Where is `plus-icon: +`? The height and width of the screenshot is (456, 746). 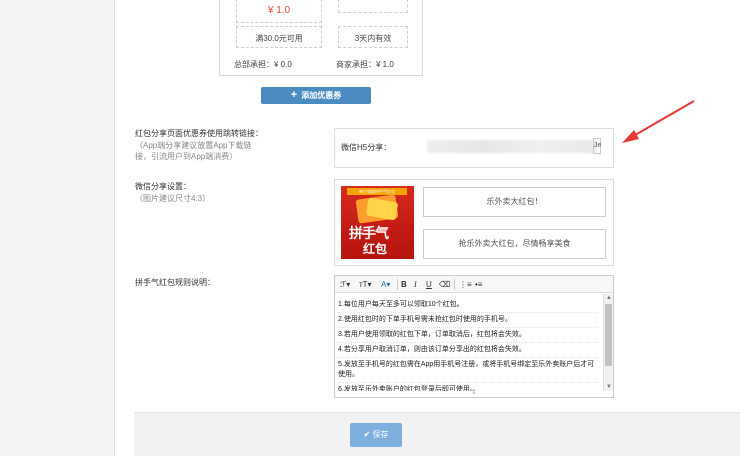 plus-icon: + is located at coordinates (294, 95).